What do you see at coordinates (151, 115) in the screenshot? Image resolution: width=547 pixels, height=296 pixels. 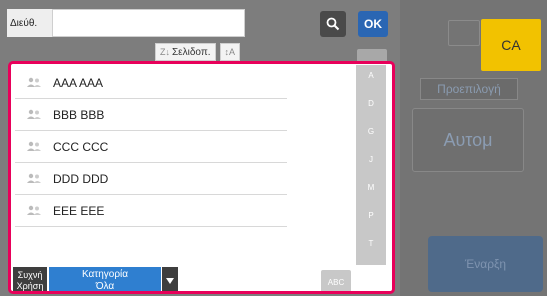 I see `list-item: BBB BBB` at bounding box center [151, 115].